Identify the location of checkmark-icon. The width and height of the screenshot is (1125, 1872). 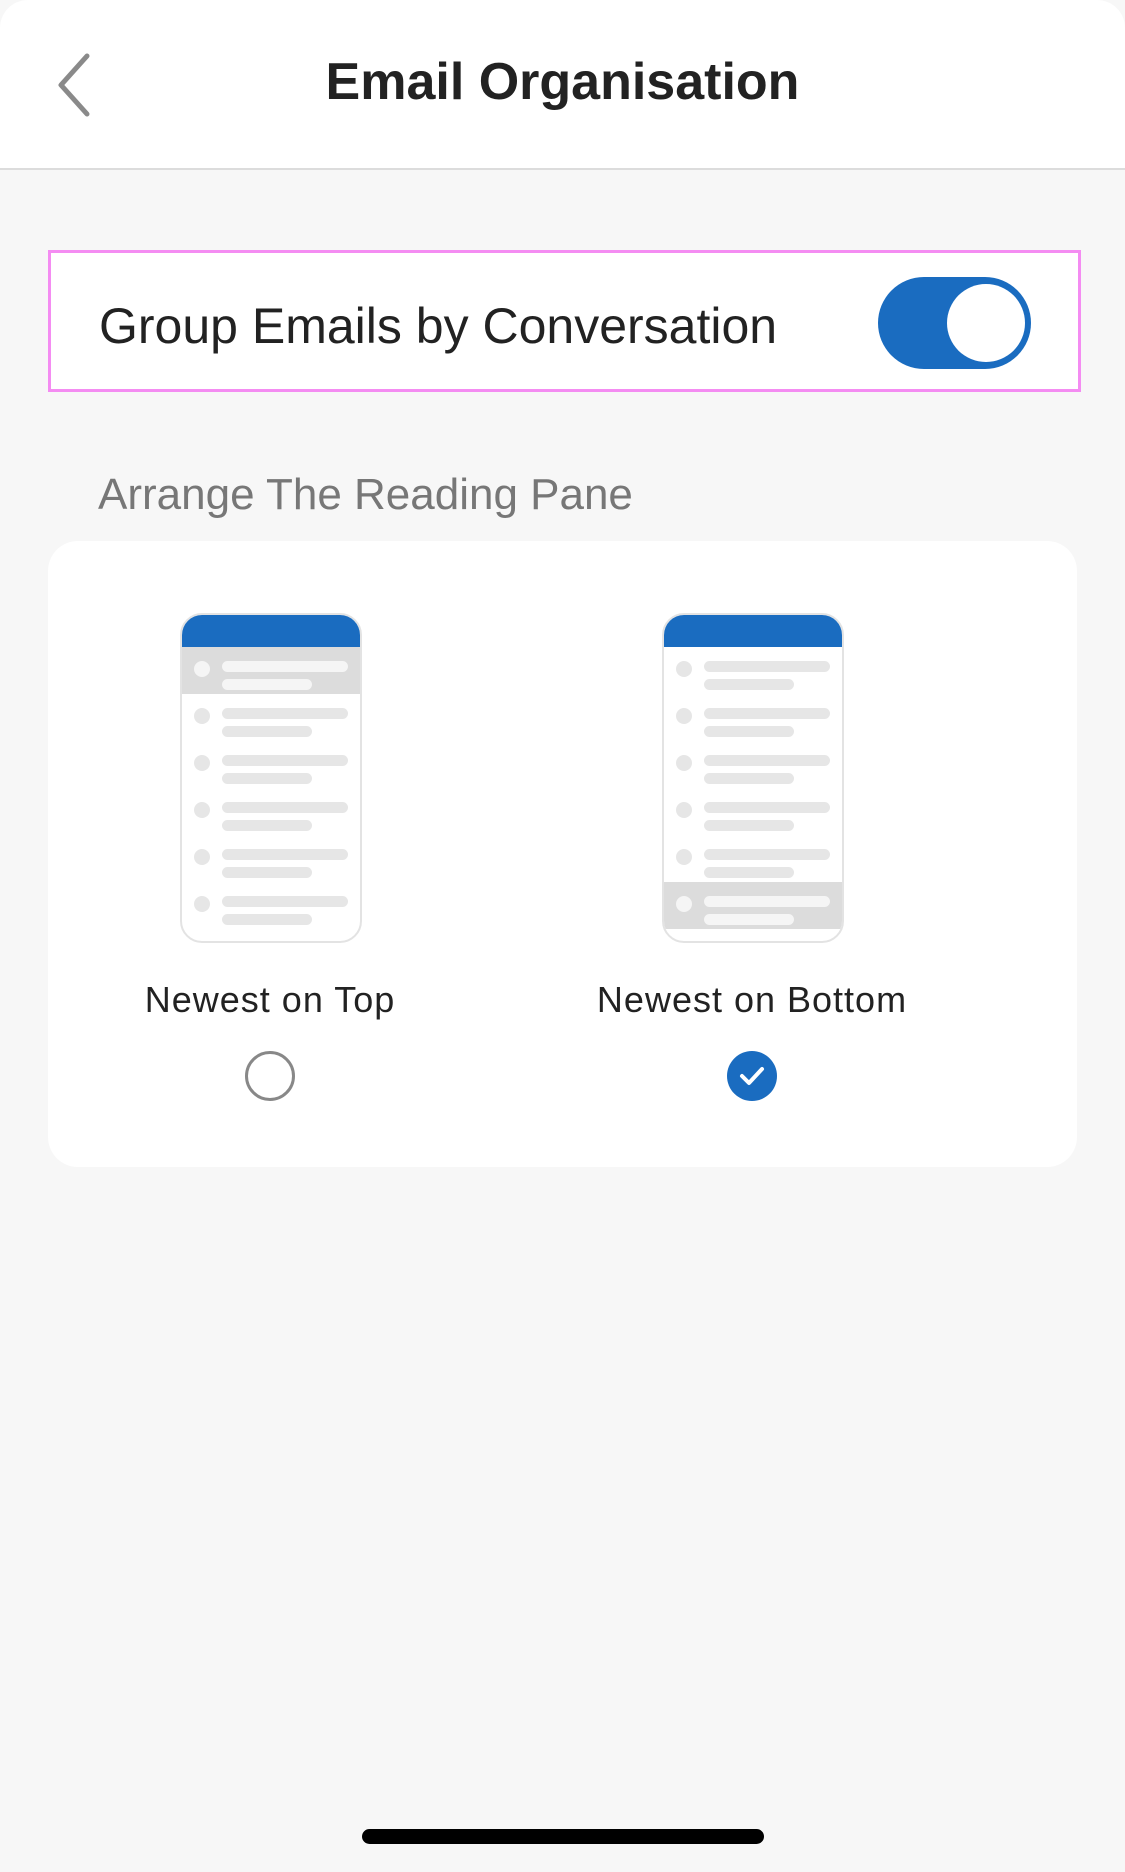
(752, 1076).